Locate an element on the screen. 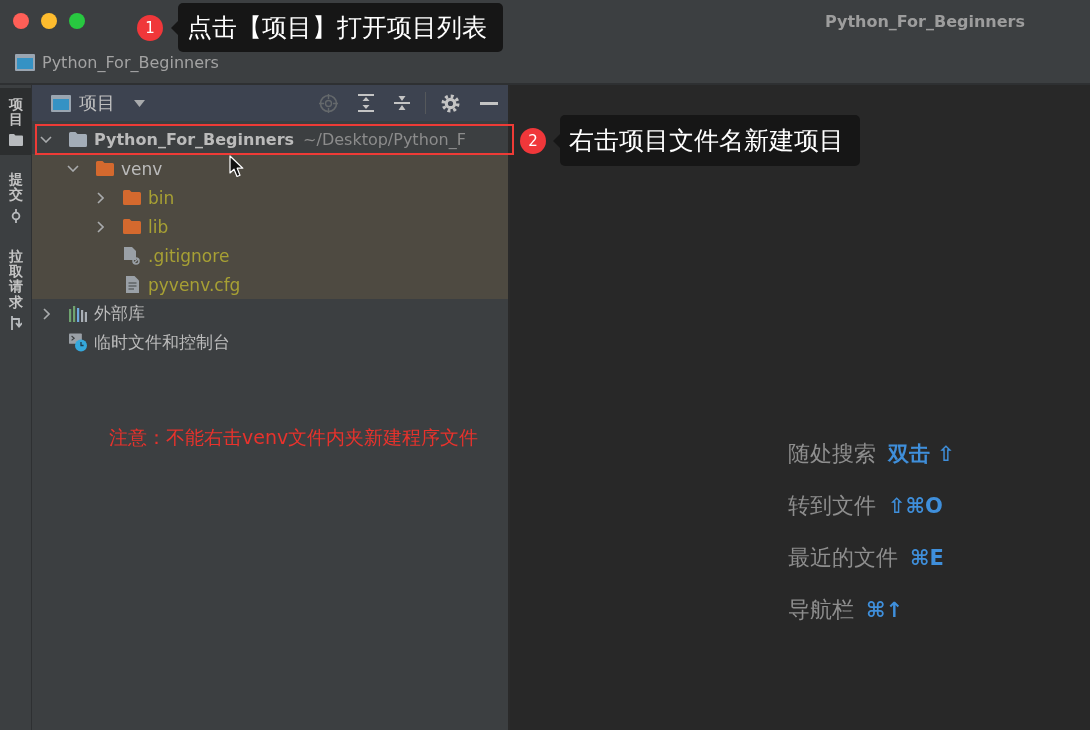 The height and width of the screenshot is (730, 1090). hint-label: 最近的文件 is located at coordinates (843, 558).